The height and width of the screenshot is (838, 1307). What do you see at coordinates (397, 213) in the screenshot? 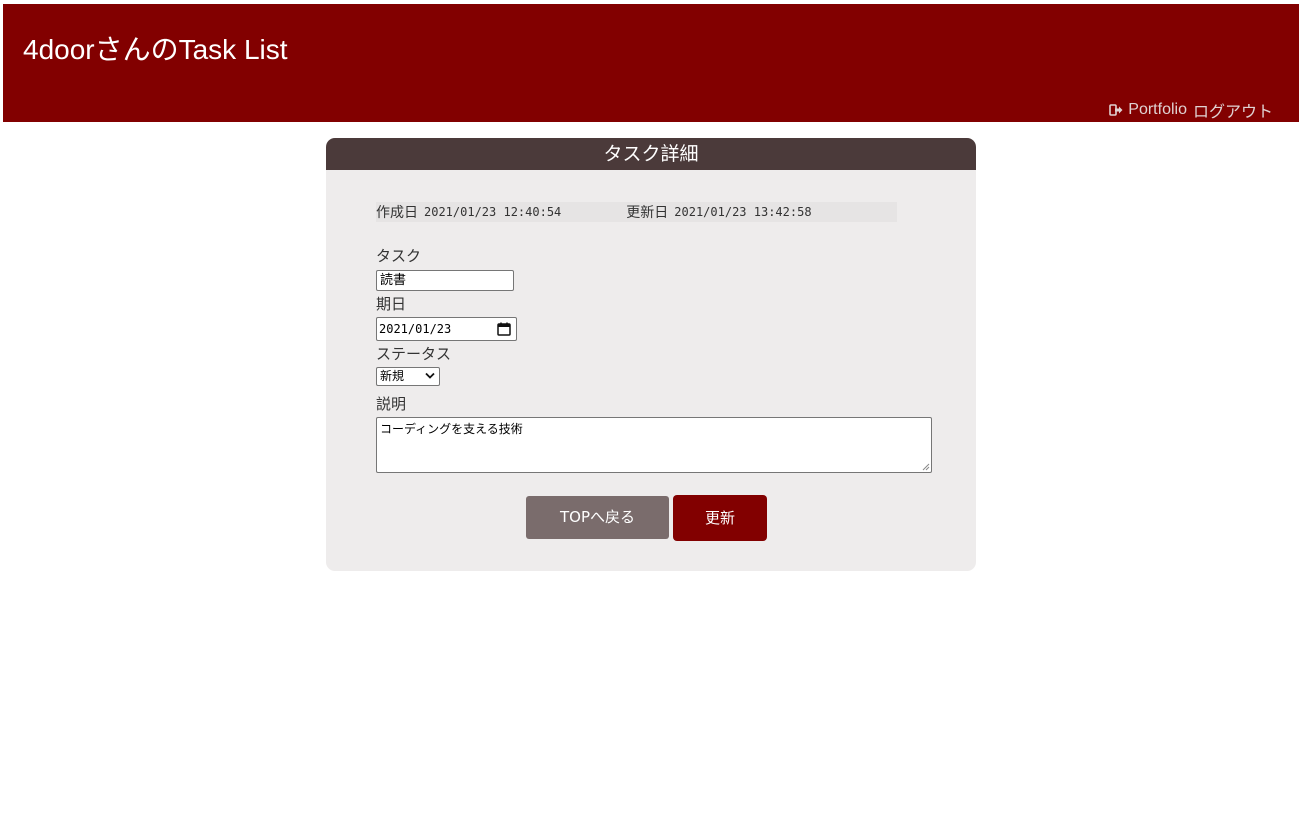
I see `created-label: 作成日` at bounding box center [397, 213].